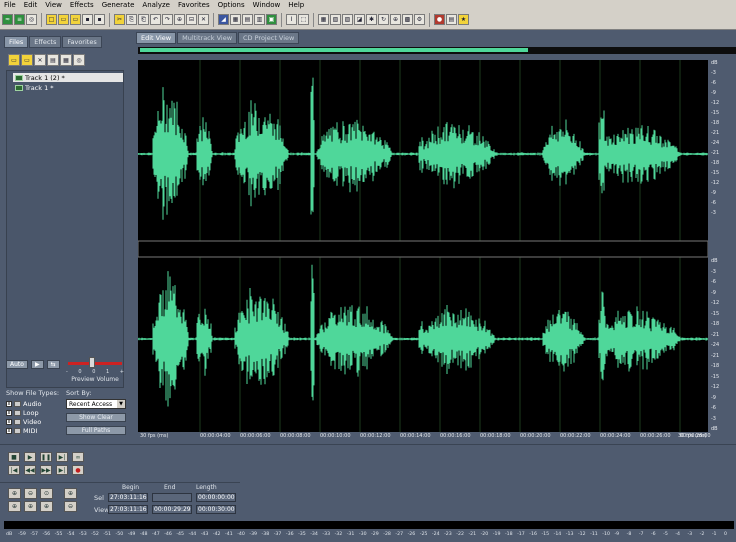  Describe the element at coordinates (62, 470) in the screenshot. I see `go-to-end-button: ▶|` at that location.